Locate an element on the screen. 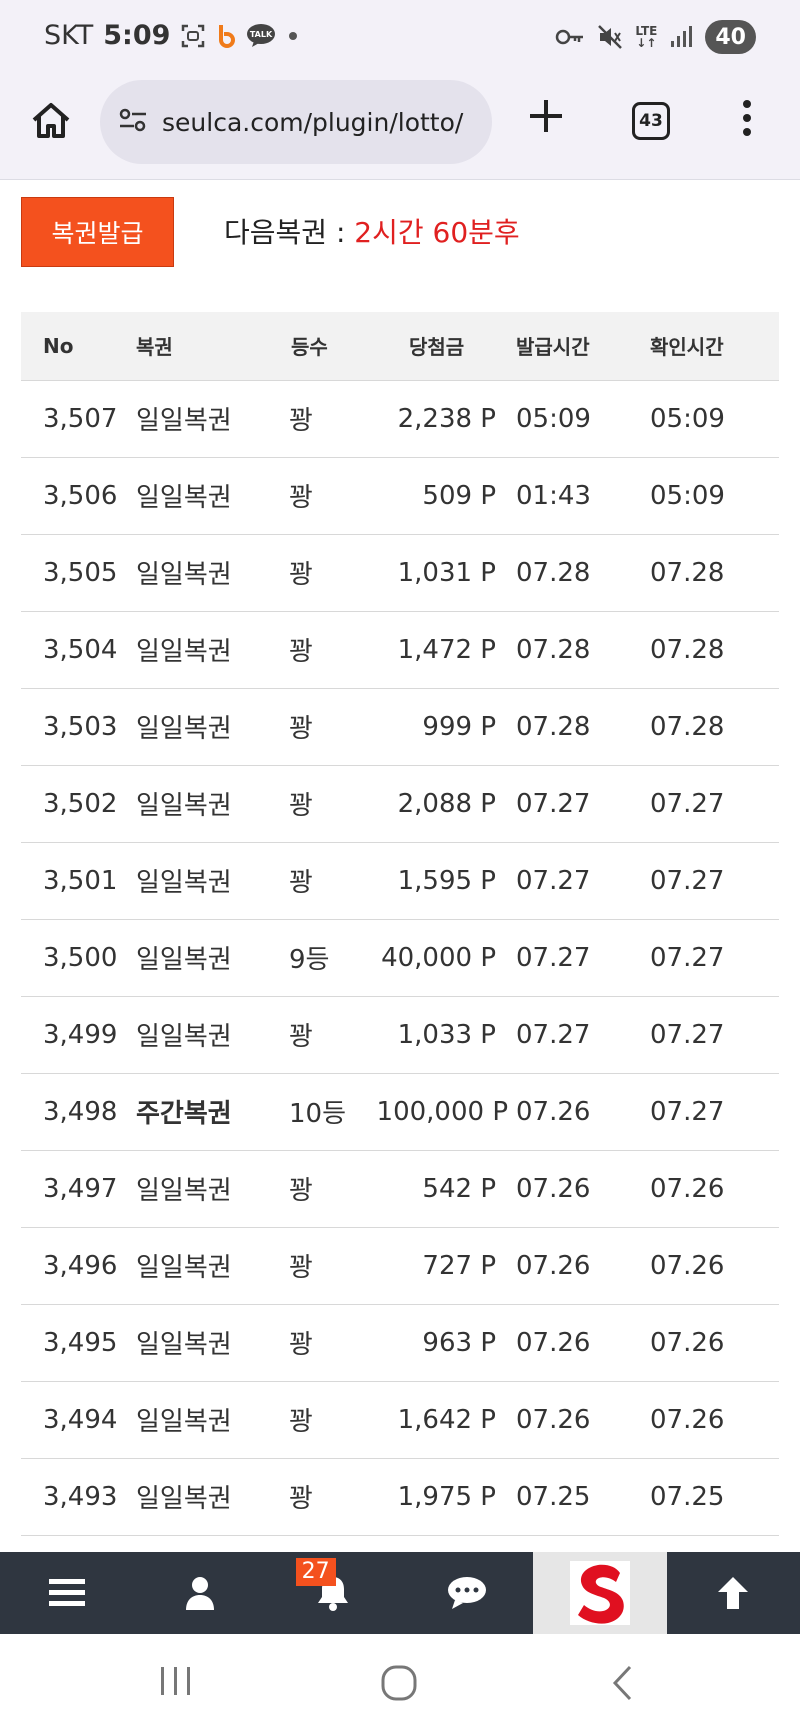  home-circle-icon is located at coordinates (399, 1683).